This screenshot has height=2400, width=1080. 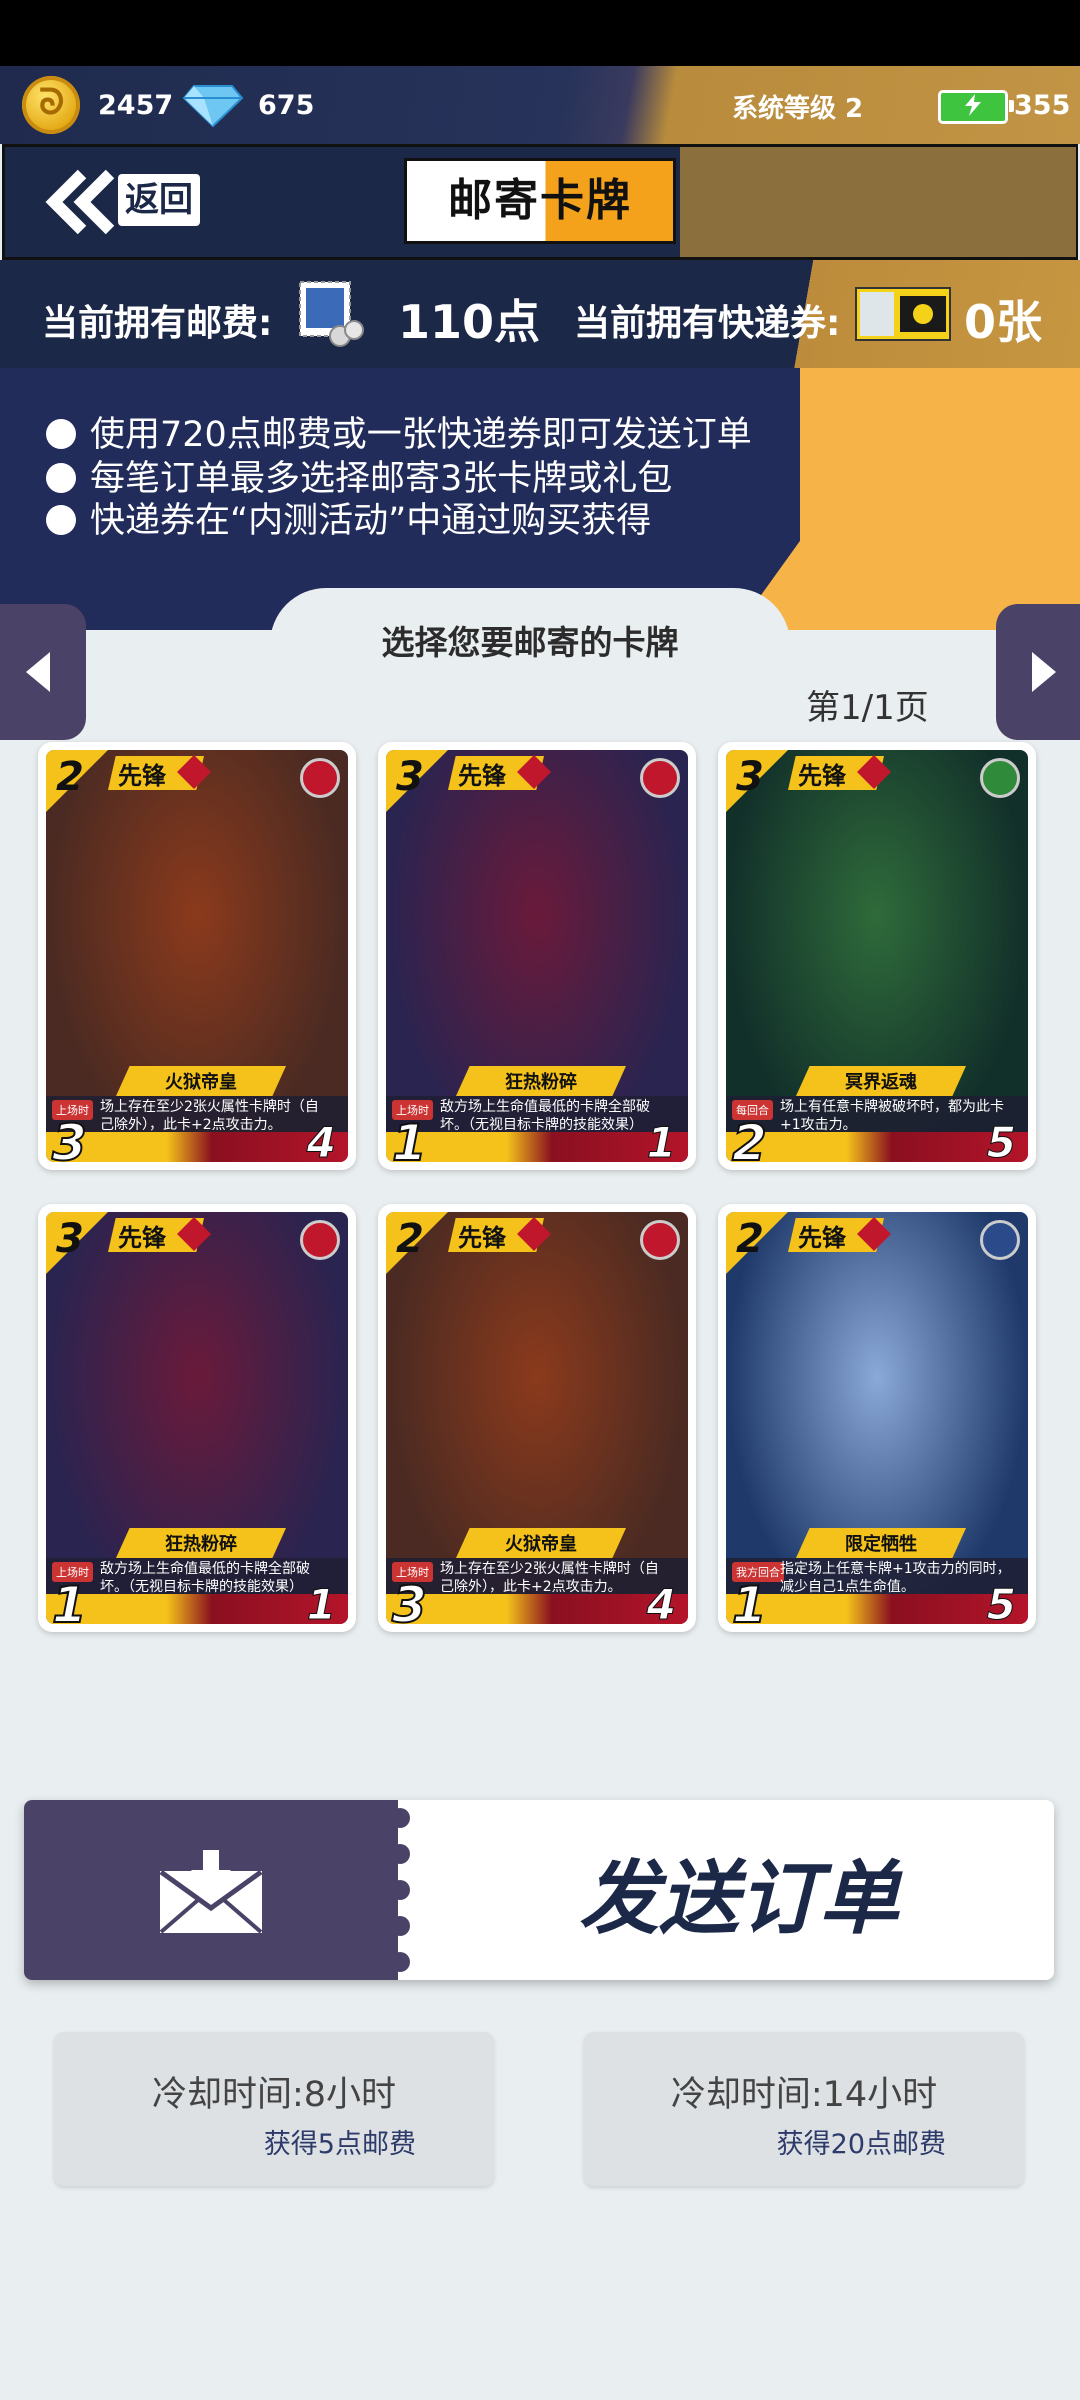 What do you see at coordinates (804, 2095) in the screenshot?
I see `cooldown-time: 冷却时间:14小时` at bounding box center [804, 2095].